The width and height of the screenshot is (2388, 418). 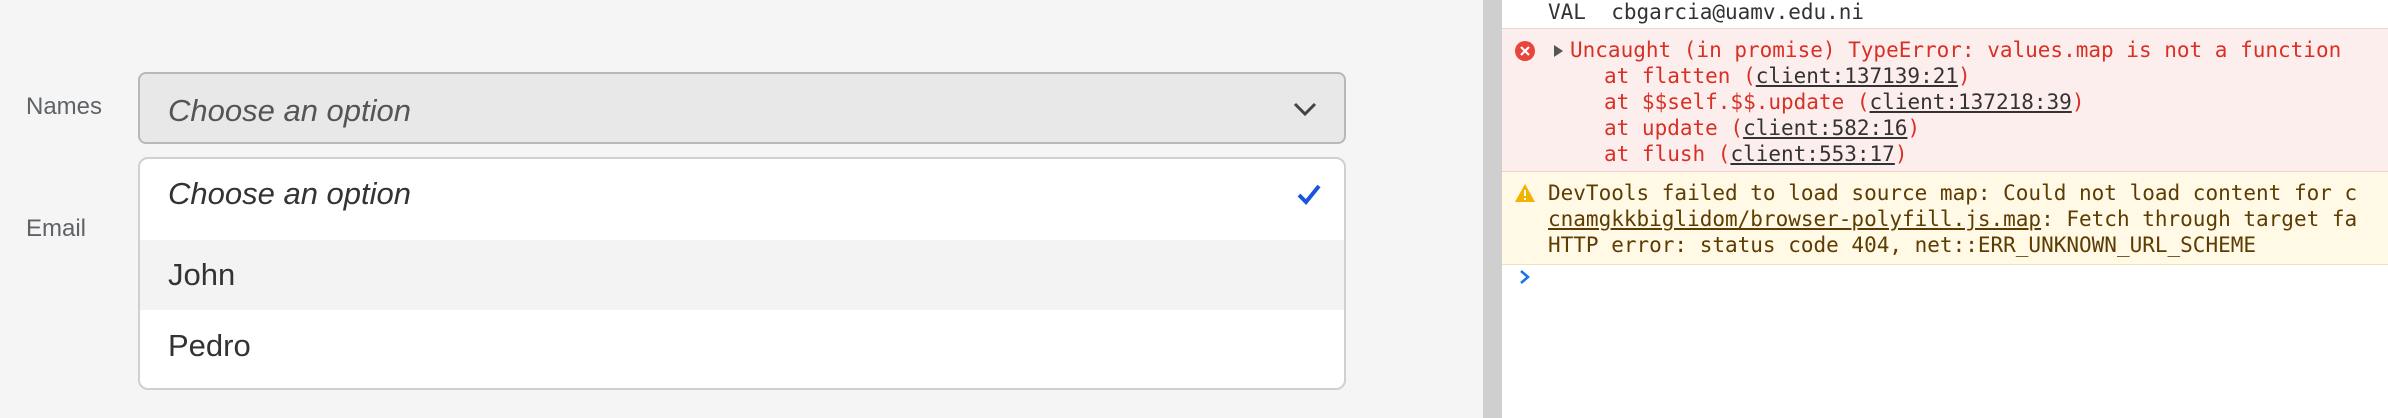 What do you see at coordinates (742, 108) in the screenshot?
I see `names-select: Choose an option` at bounding box center [742, 108].